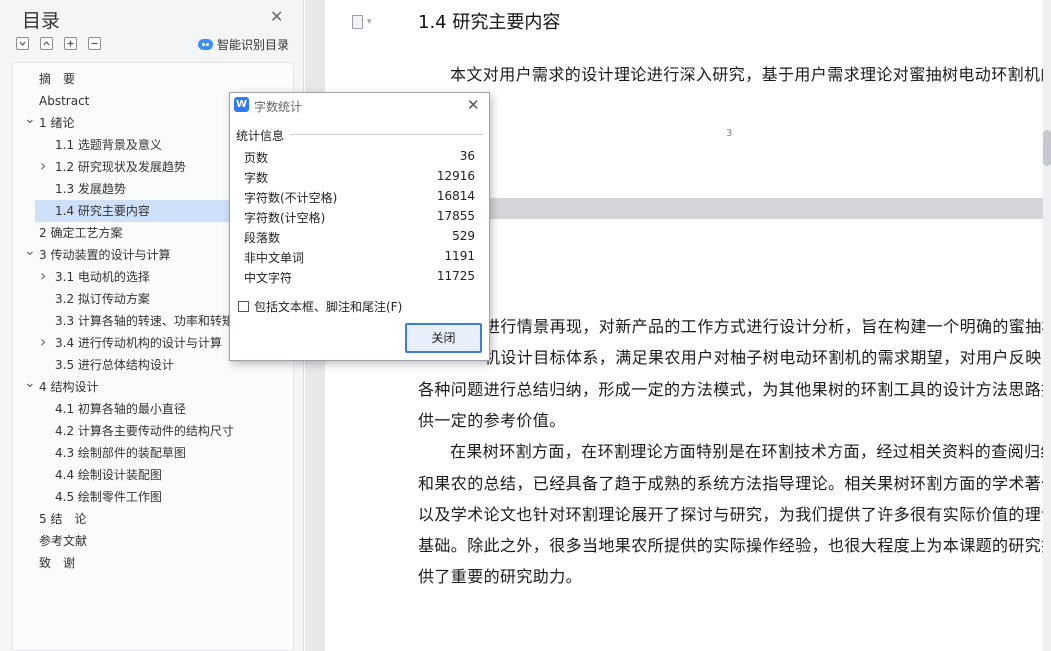  I want to click on page-menu: ▾, so click(362, 22).